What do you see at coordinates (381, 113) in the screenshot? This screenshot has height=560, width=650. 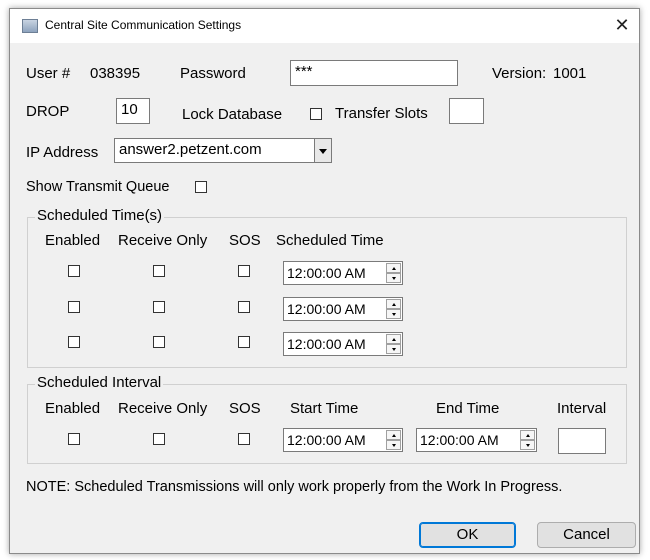 I see `transfer-slots-label: Transfer Slots` at bounding box center [381, 113].